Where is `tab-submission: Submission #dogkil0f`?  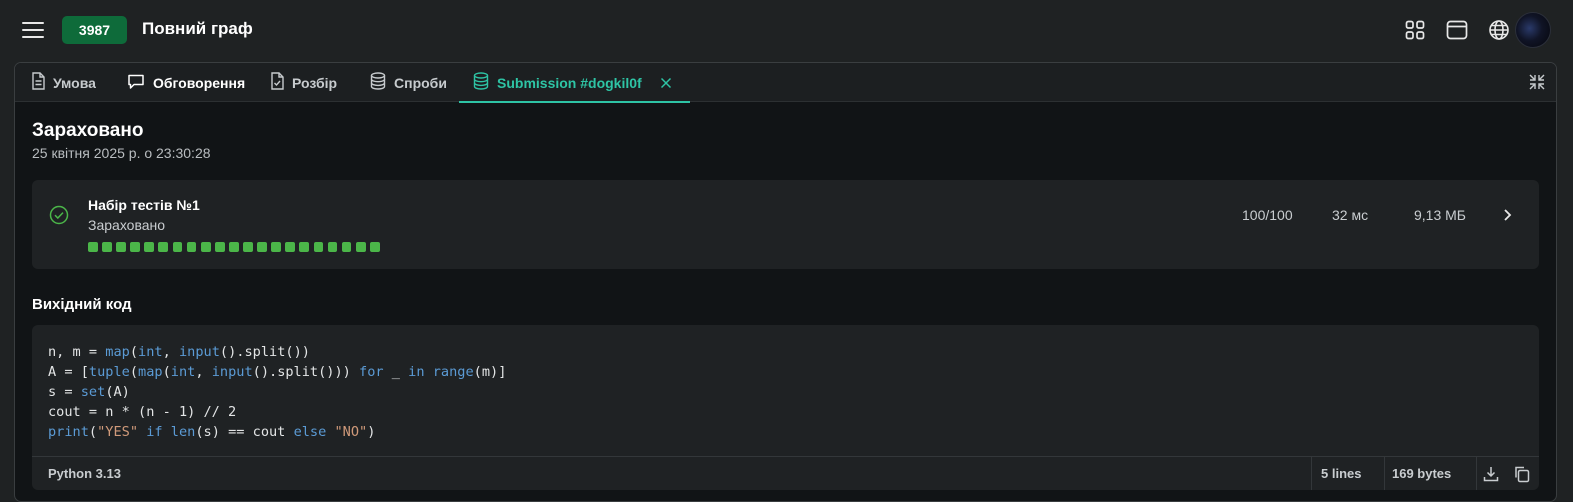 tab-submission: Submission #dogkil0f is located at coordinates (574, 83).